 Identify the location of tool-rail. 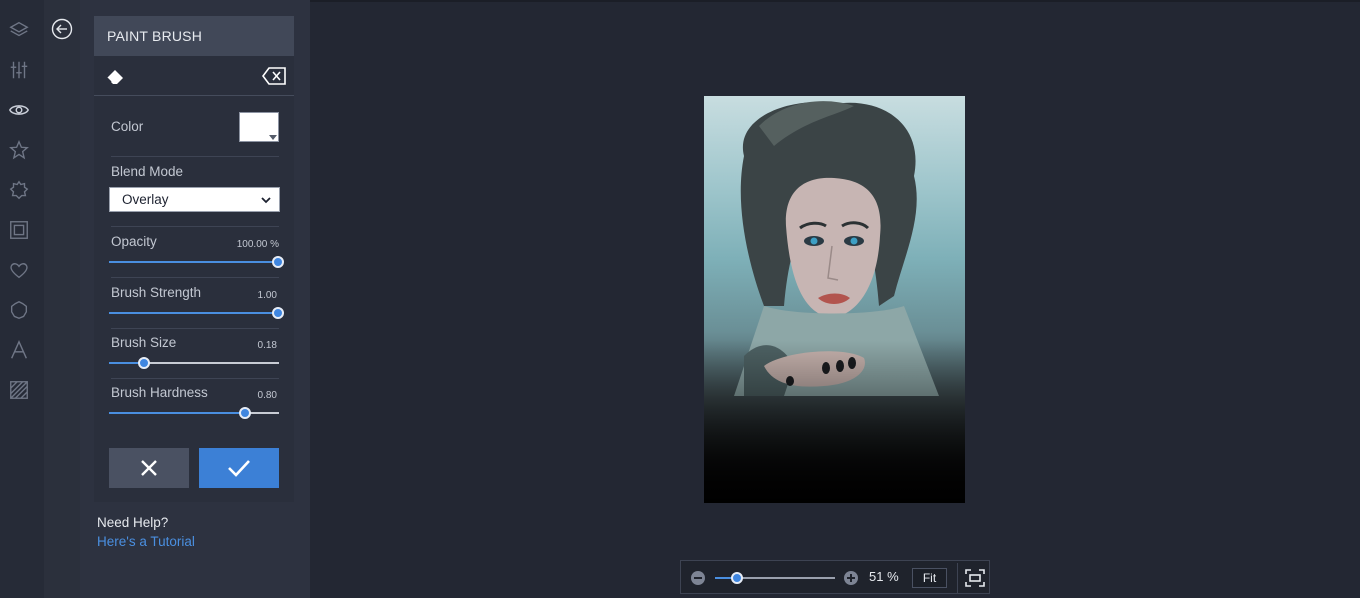
(22, 299).